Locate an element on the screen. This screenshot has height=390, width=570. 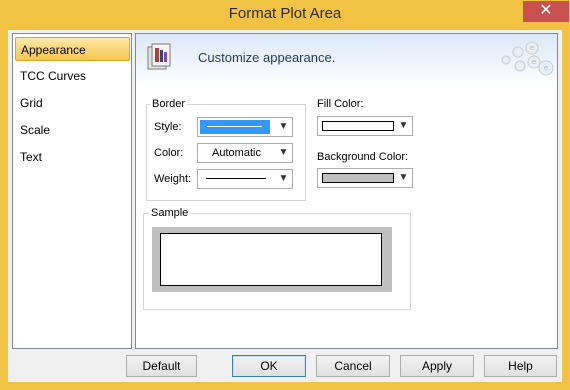
fill-color-label: Fill Color: is located at coordinates (340, 104).